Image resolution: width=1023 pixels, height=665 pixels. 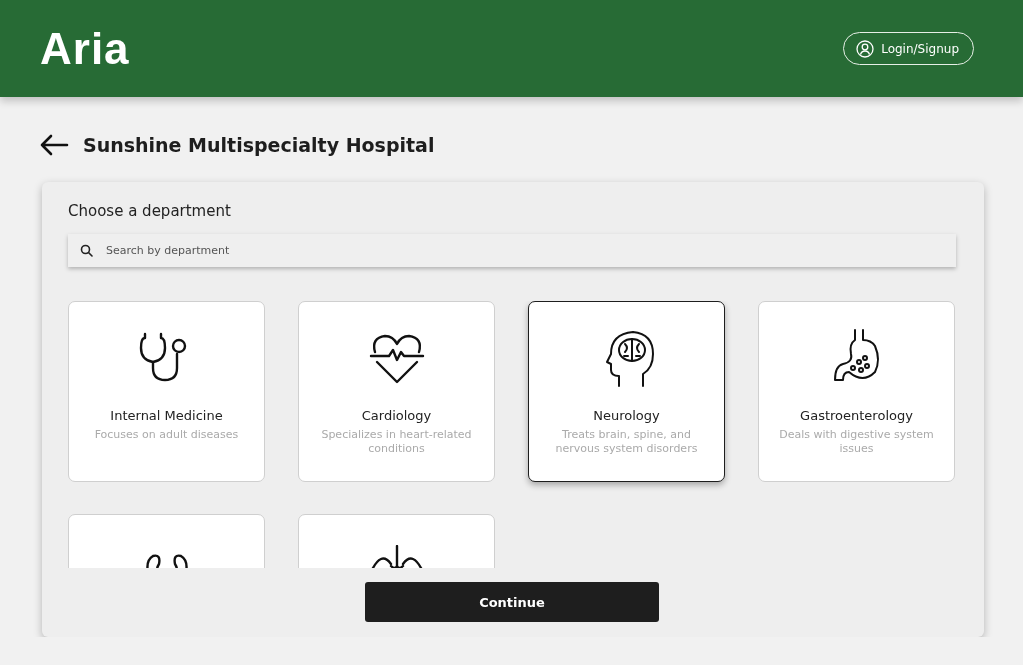 I want to click on department-card: Cardiology Specializes in heart-related conditions, so click(x=396, y=391).